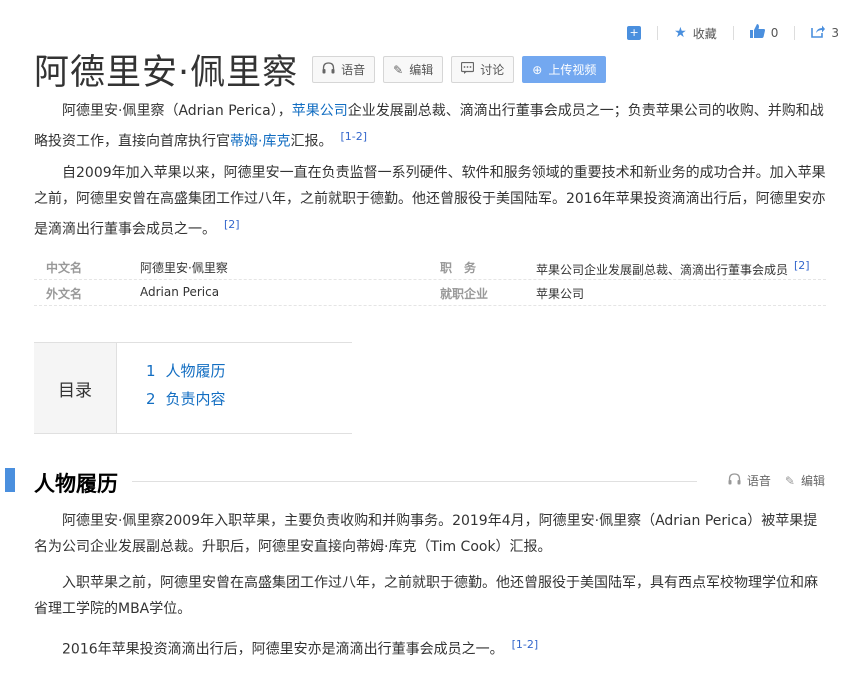 The height and width of the screenshot is (676, 853). Describe the element at coordinates (180, 292) in the screenshot. I see `info-value: Adrian Perica` at that location.